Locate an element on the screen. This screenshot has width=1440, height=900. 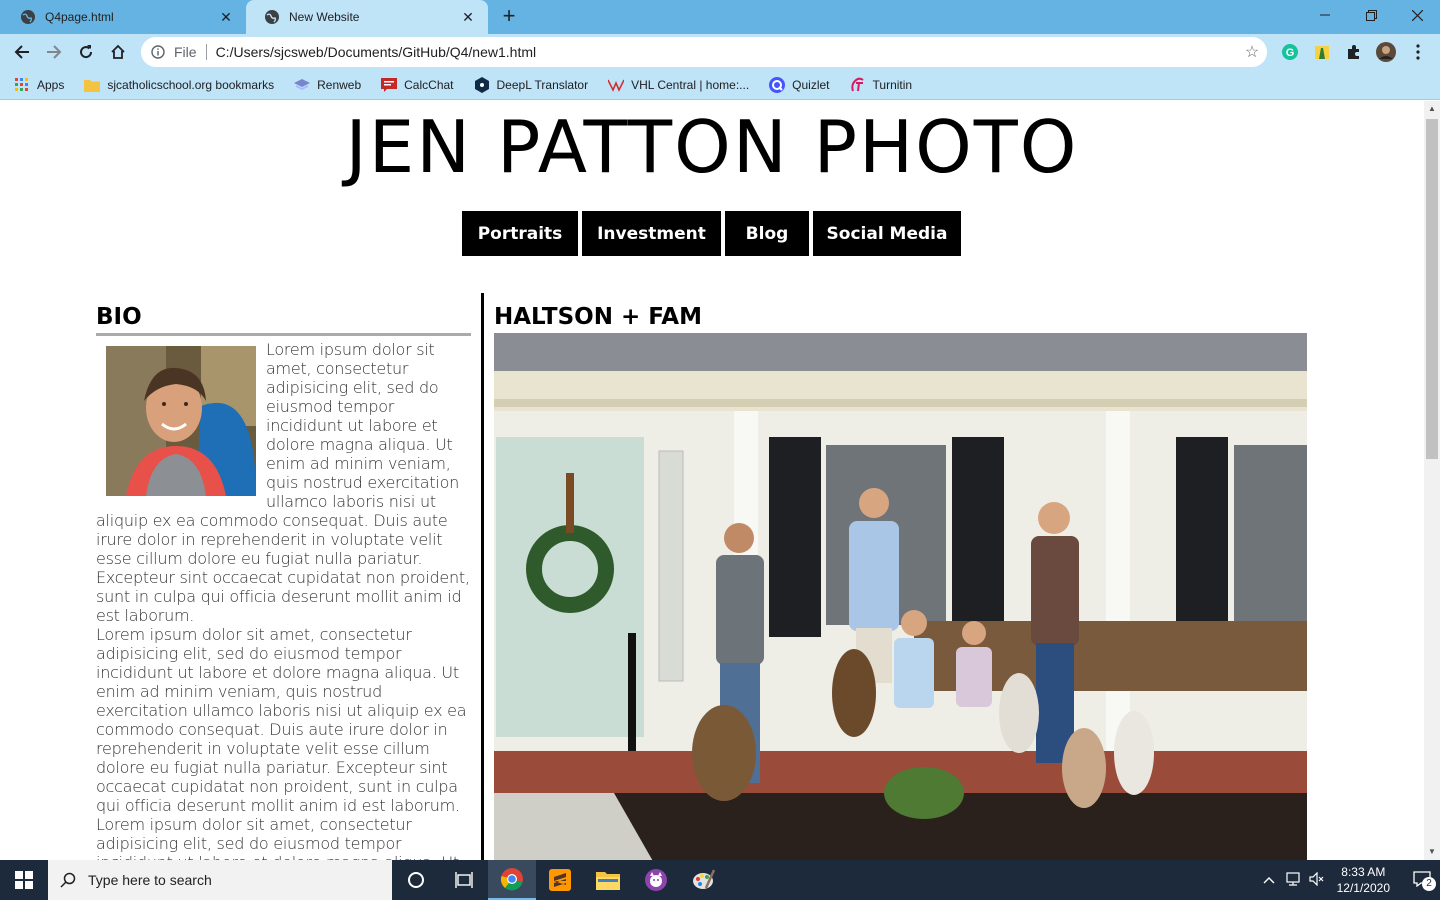
profile-avatar is located at coordinates (1386, 52).